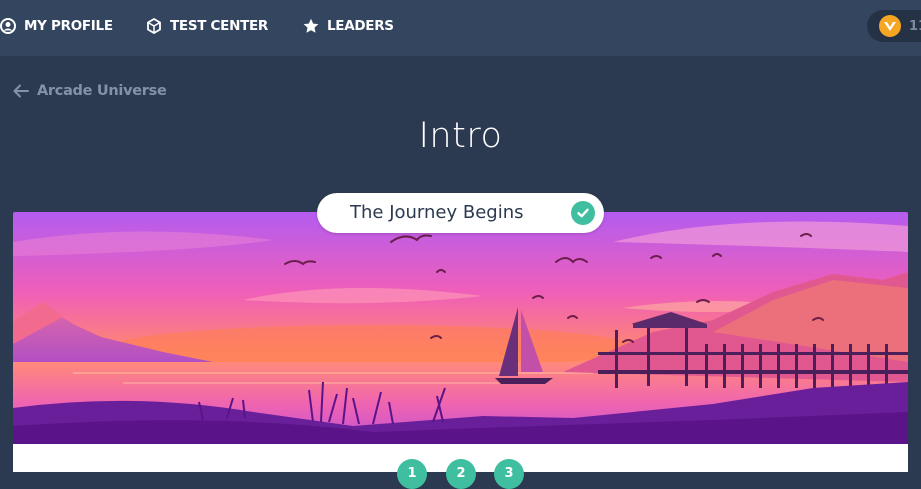 This screenshot has height=489, width=921. What do you see at coordinates (219, 26) in the screenshot?
I see `nav-test-center-label: TEST CENTER` at bounding box center [219, 26].